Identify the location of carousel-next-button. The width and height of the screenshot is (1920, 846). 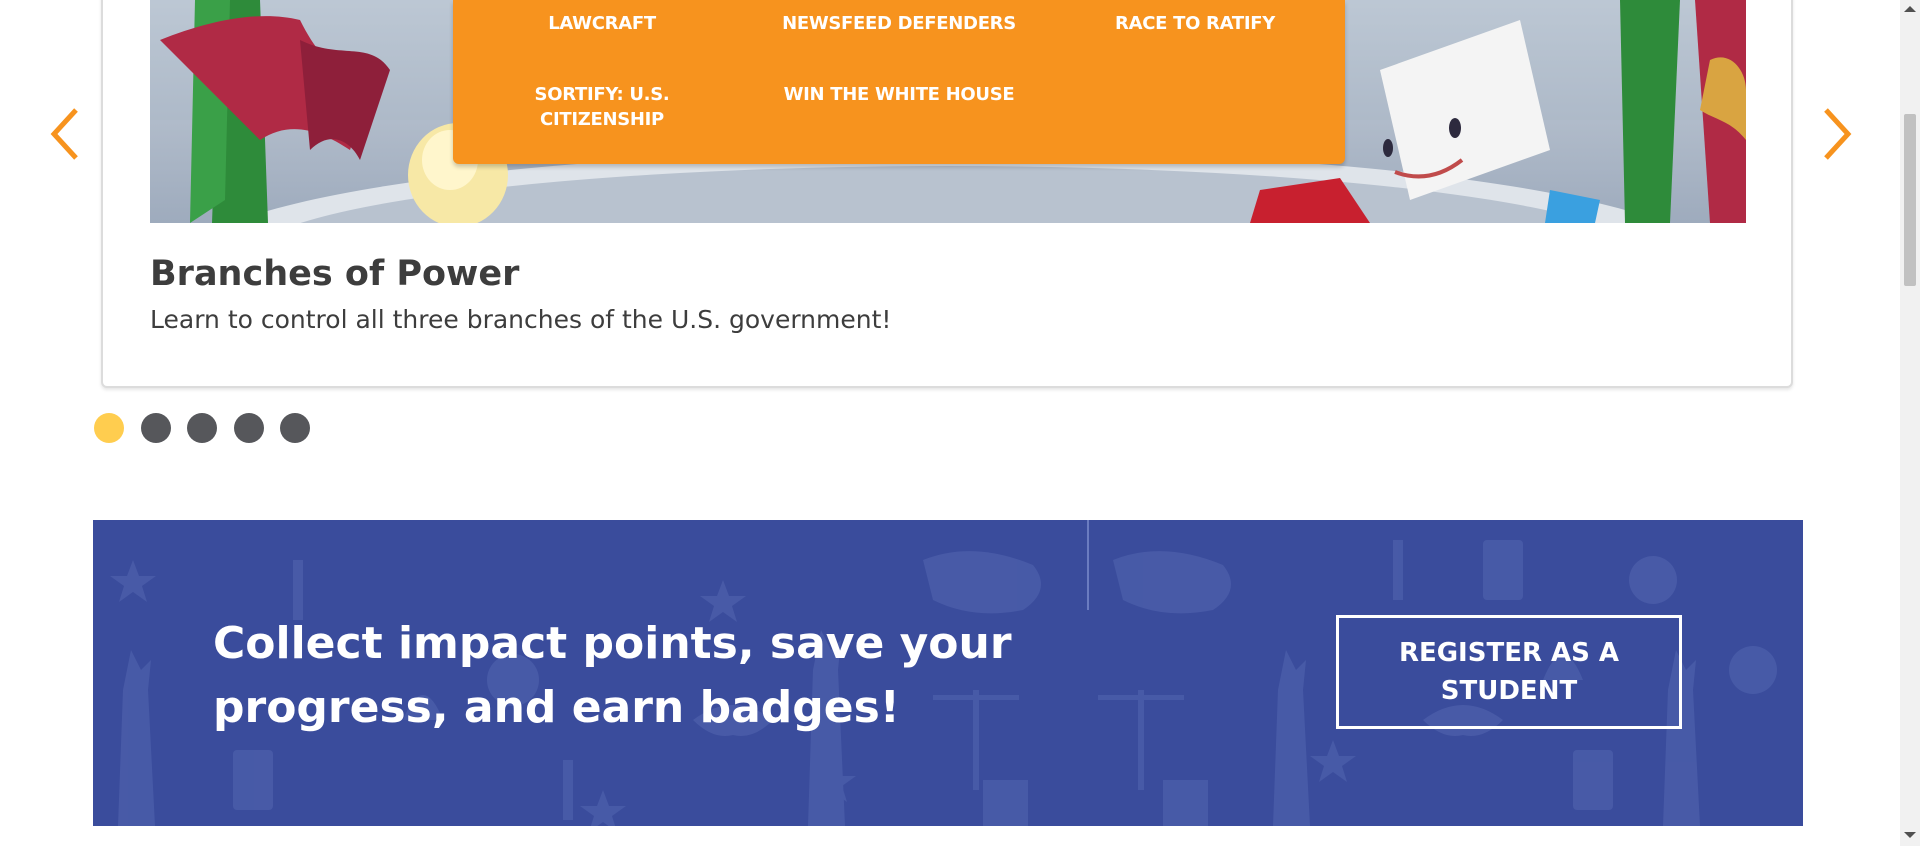
(1833, 134).